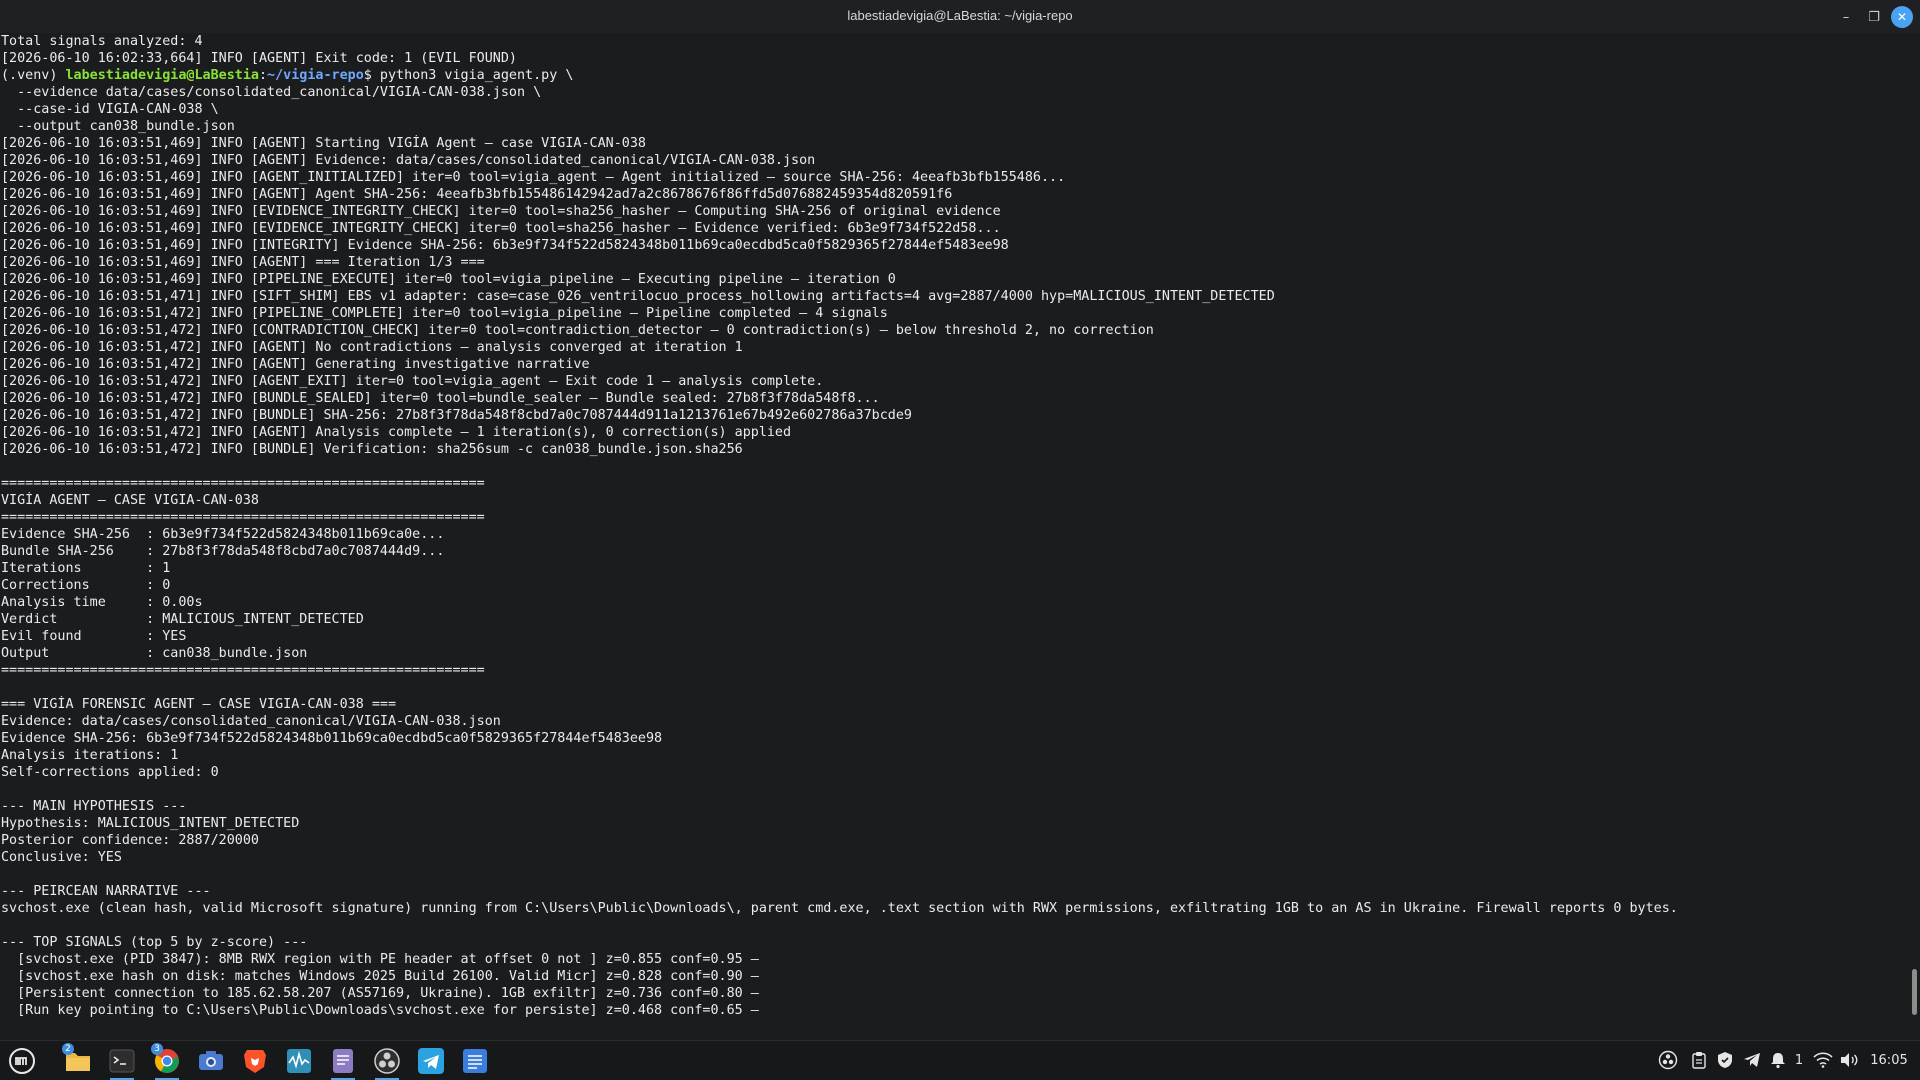 This screenshot has height=1080, width=1920. Describe the element at coordinates (167, 1061) in the screenshot. I see `taskbar-chrome: 3` at that location.